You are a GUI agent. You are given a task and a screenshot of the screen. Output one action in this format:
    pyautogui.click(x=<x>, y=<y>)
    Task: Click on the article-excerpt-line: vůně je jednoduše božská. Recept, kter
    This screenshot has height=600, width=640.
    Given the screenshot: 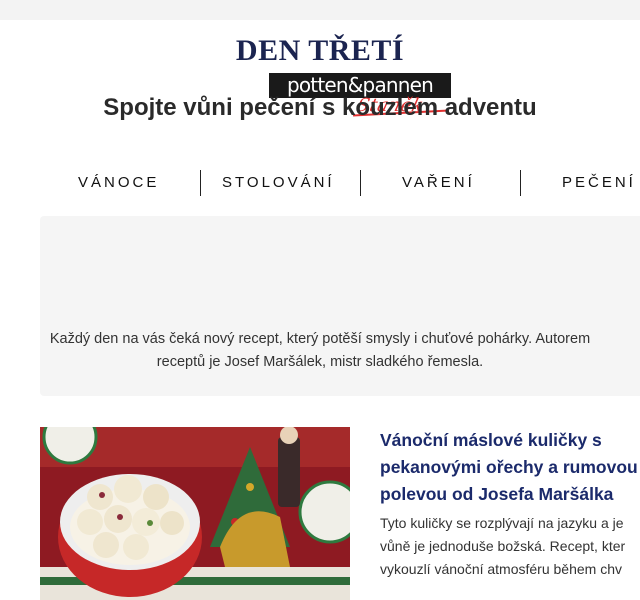 What is the action you would take?
    pyautogui.click(x=503, y=546)
    